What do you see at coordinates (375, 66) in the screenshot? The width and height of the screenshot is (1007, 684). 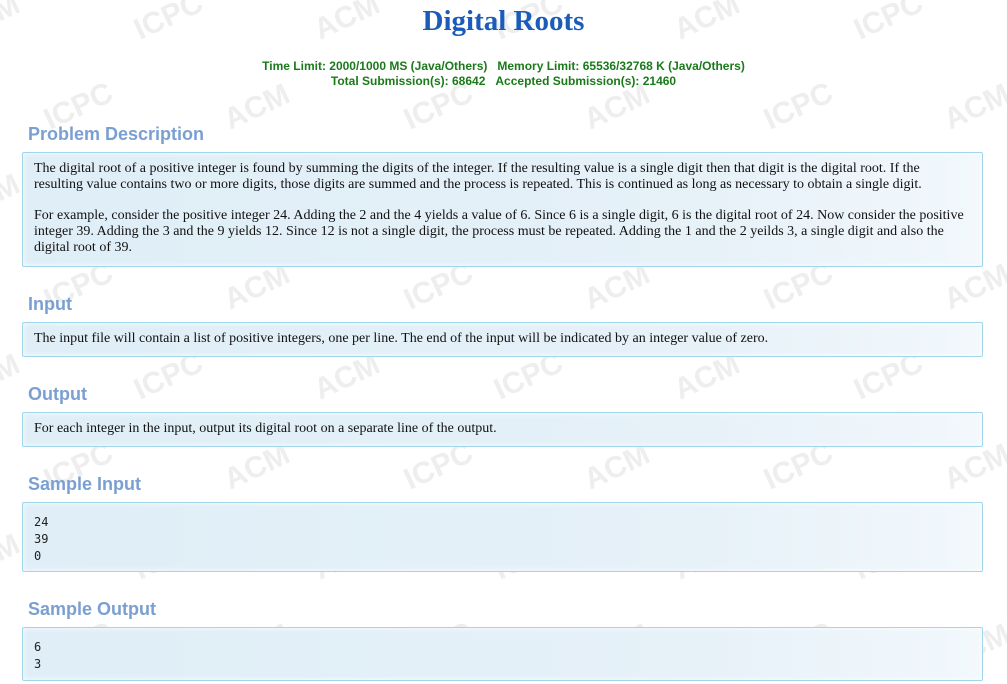 I see `time-limit: Time Limit: 2000/1000 MS (Java/Others)` at bounding box center [375, 66].